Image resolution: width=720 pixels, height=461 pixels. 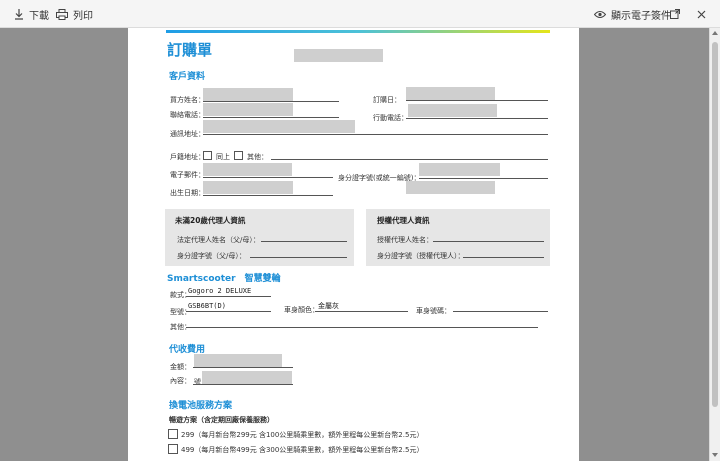 I want to click on color-label: 車身顏色：, so click(x=301, y=310).